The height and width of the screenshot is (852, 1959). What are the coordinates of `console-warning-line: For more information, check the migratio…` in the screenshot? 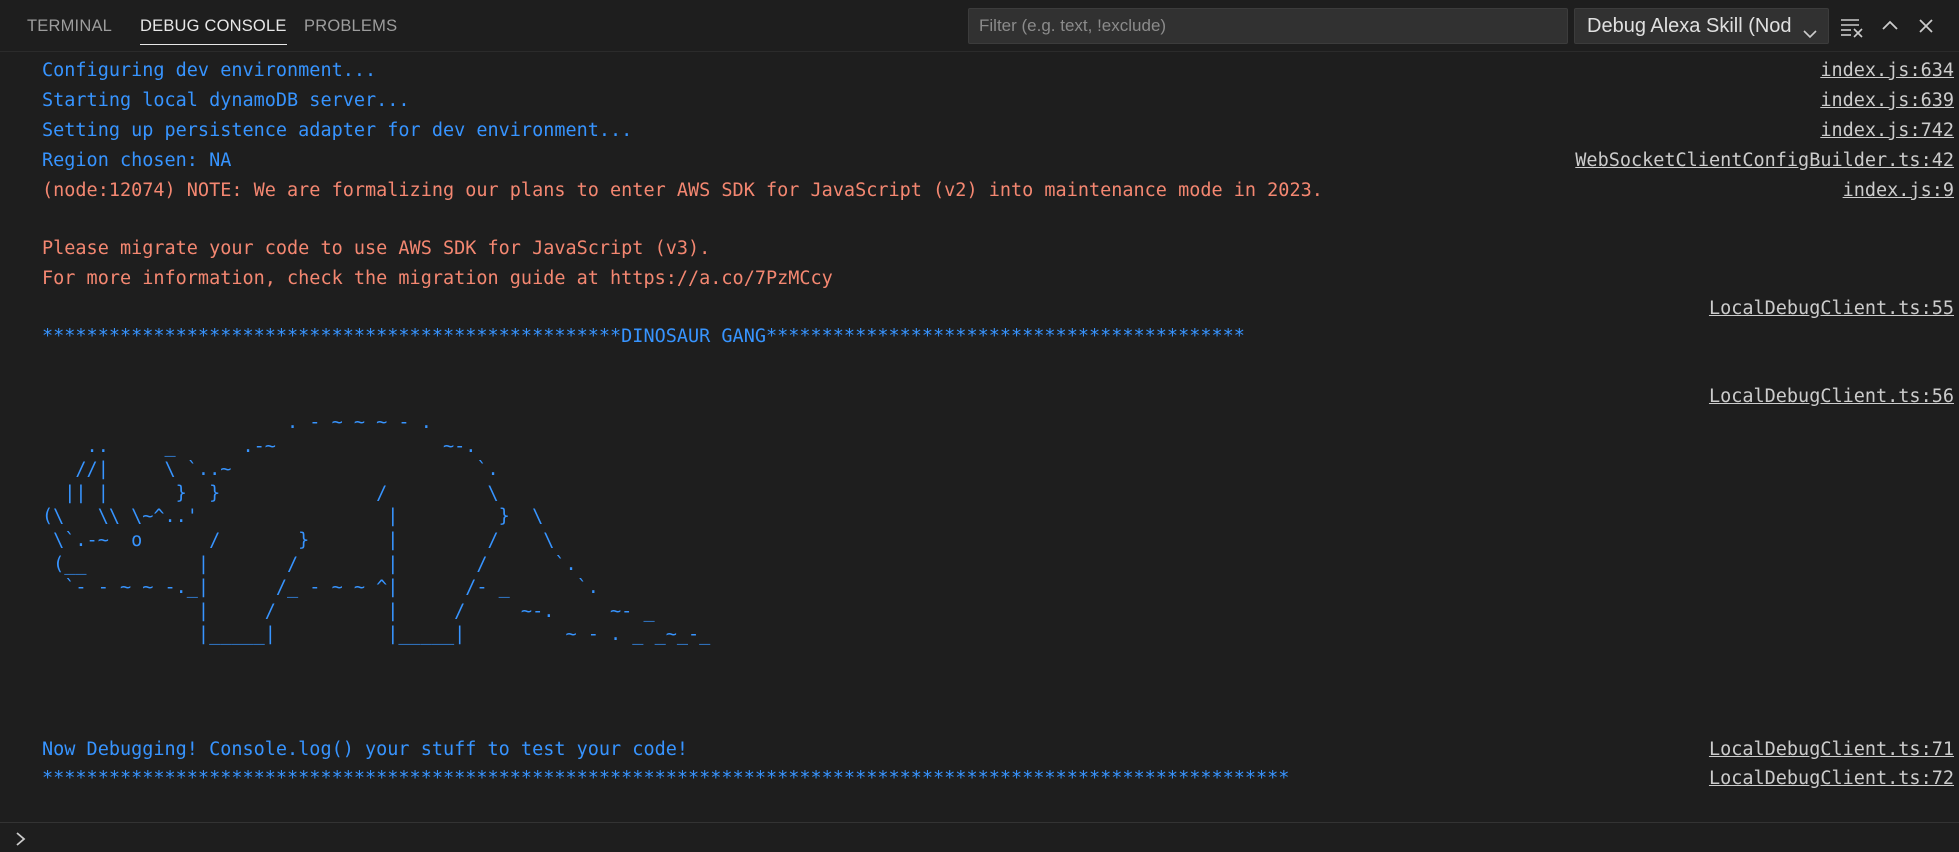 It's located at (437, 278).